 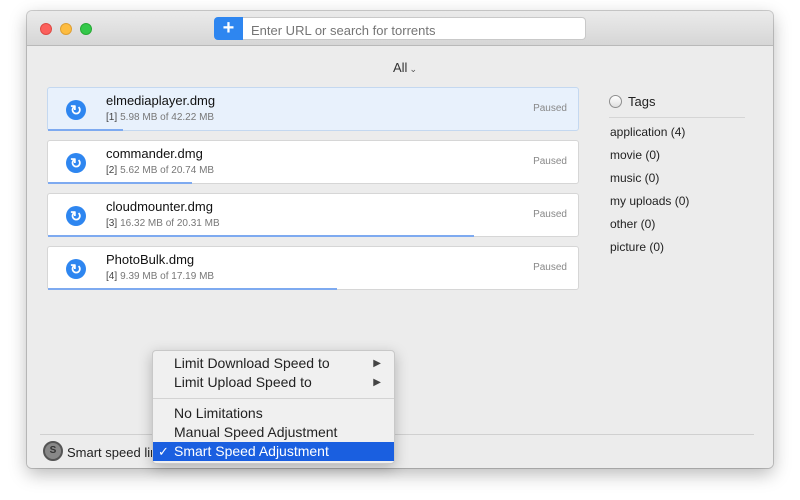 What do you see at coordinates (112, 117) in the screenshot?
I see `torrent-index: [1]` at bounding box center [112, 117].